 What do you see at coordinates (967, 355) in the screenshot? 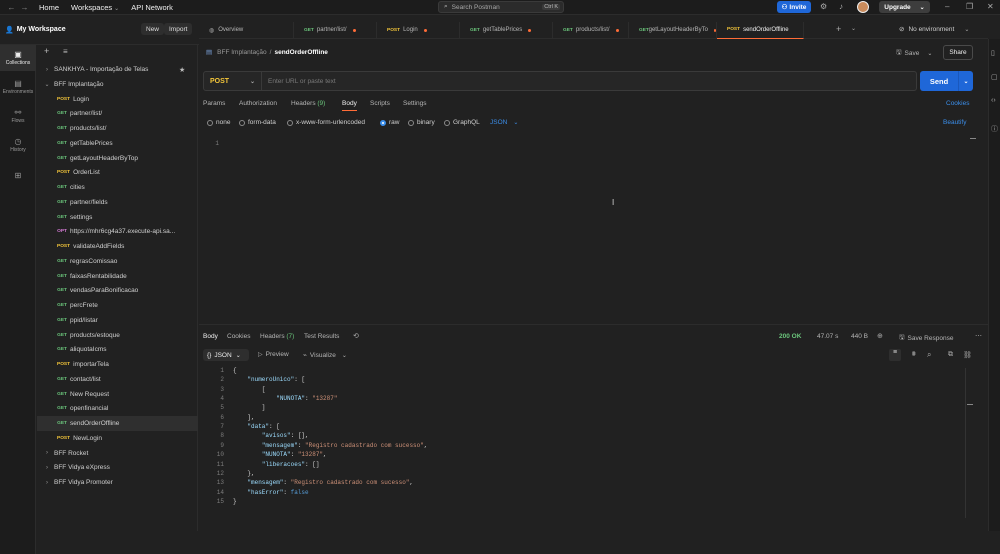
I see `link-icon: ⛓` at bounding box center [967, 355].